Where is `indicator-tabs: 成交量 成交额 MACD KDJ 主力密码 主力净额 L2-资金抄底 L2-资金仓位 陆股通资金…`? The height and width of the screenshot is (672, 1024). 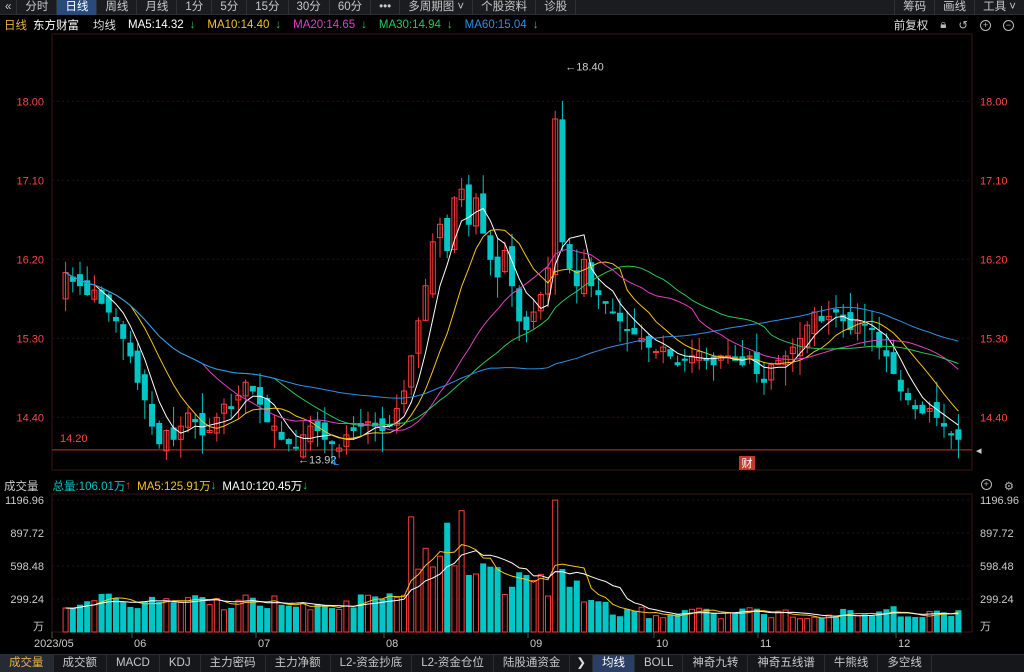 indicator-tabs: 成交量 成交额 MACD KDJ 主力密码 主力净额 L2-资金抄底 L2-资金仓位 陆股通资金… is located at coordinates (512, 663).